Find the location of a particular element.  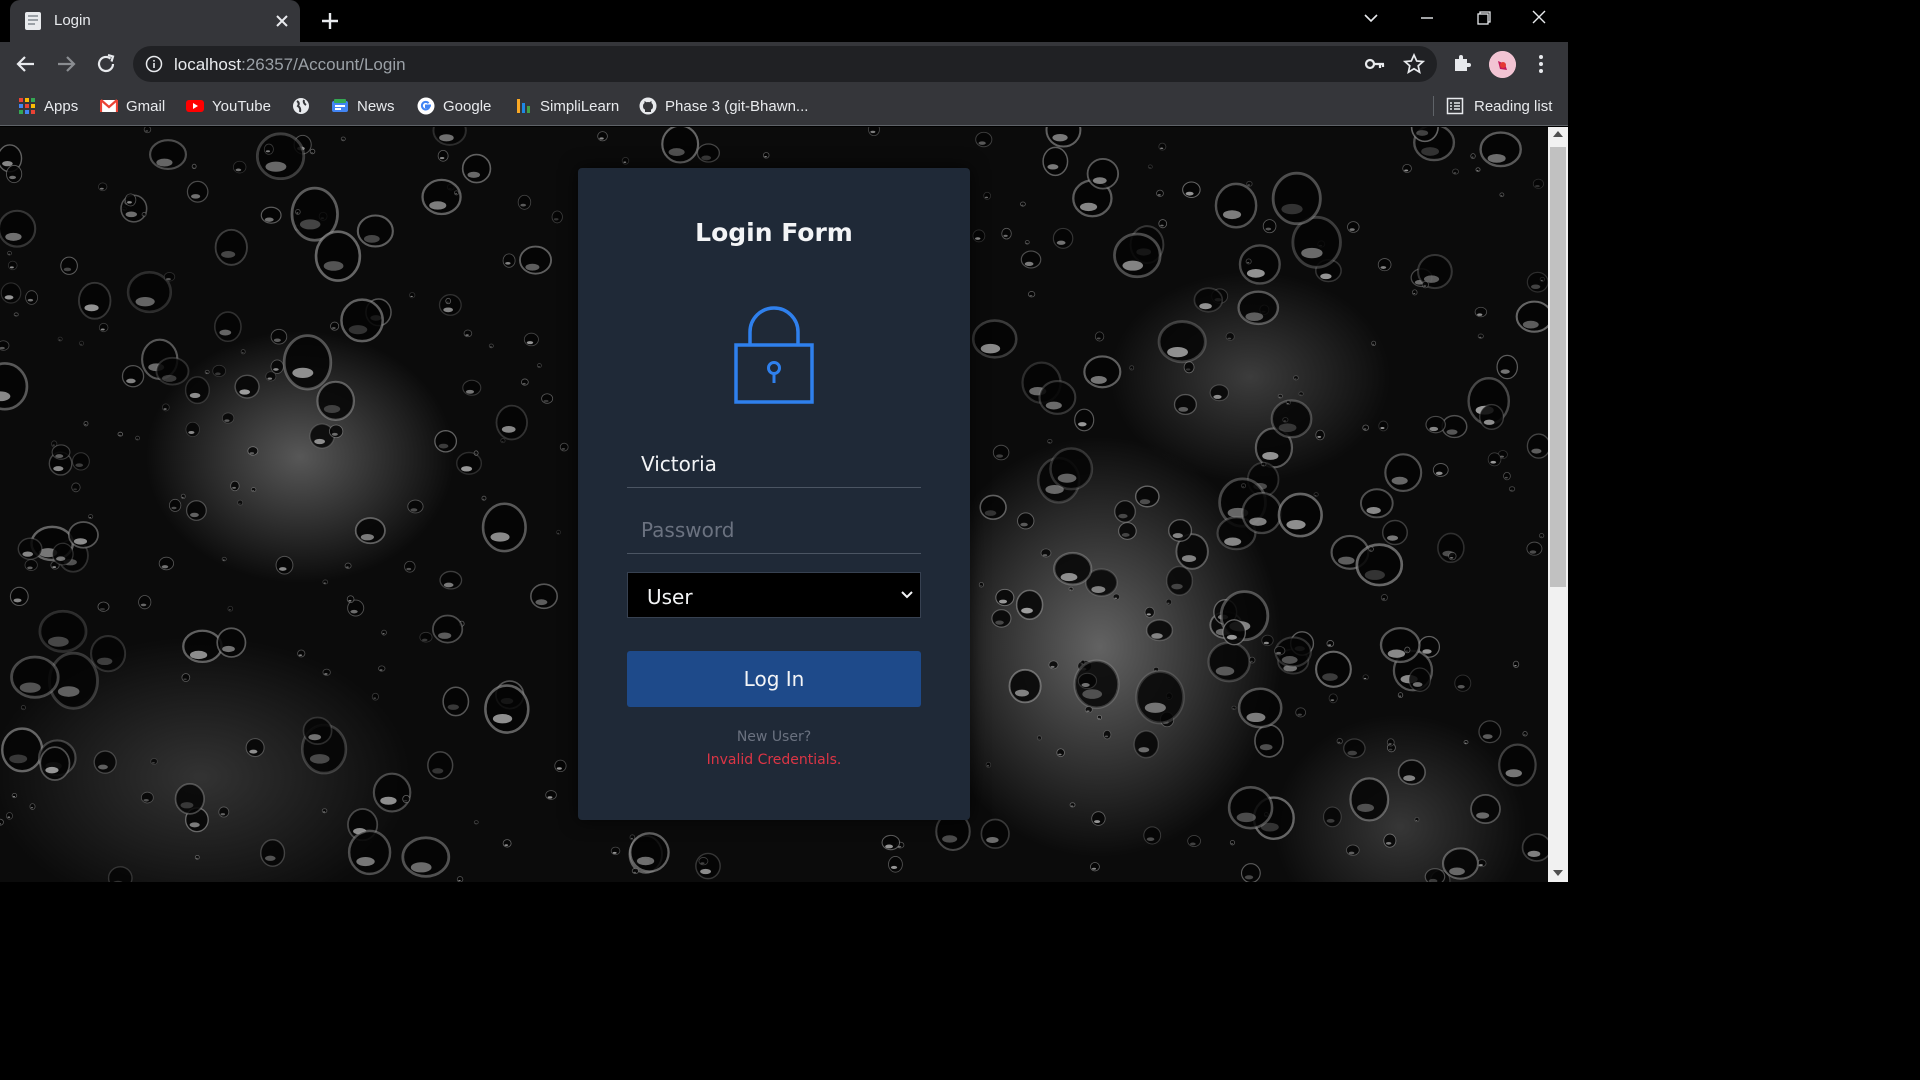

tab-search-chevron-icon is located at coordinates (1371, 18).